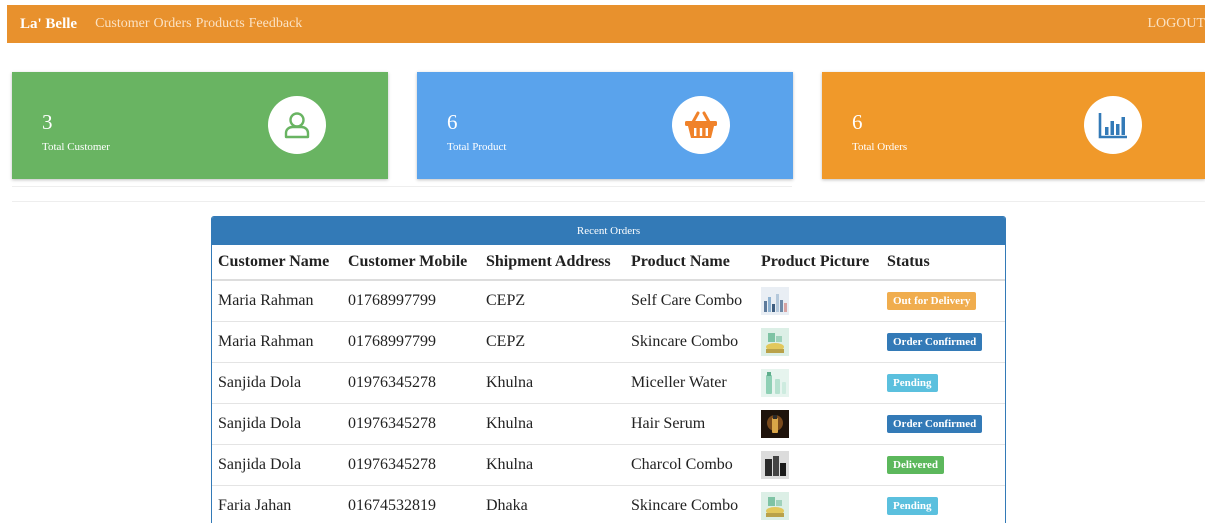 The width and height of the screenshot is (1205, 523). I want to click on shipment-address: Dhaka, so click(552, 504).